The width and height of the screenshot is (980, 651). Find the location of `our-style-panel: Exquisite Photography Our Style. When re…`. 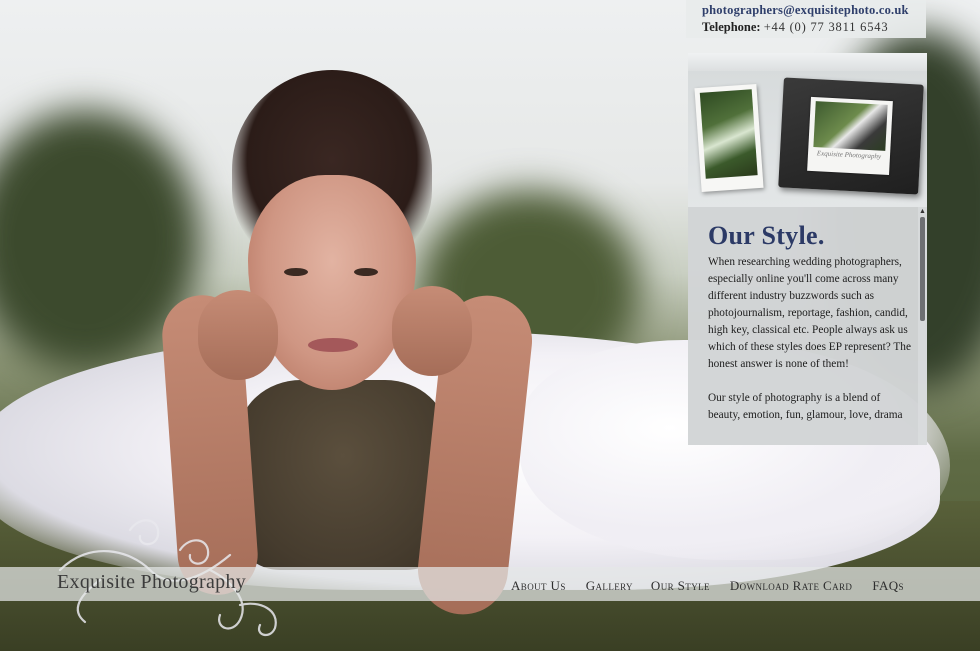

our-style-panel: Exquisite Photography Our Style. When re… is located at coordinates (807, 249).